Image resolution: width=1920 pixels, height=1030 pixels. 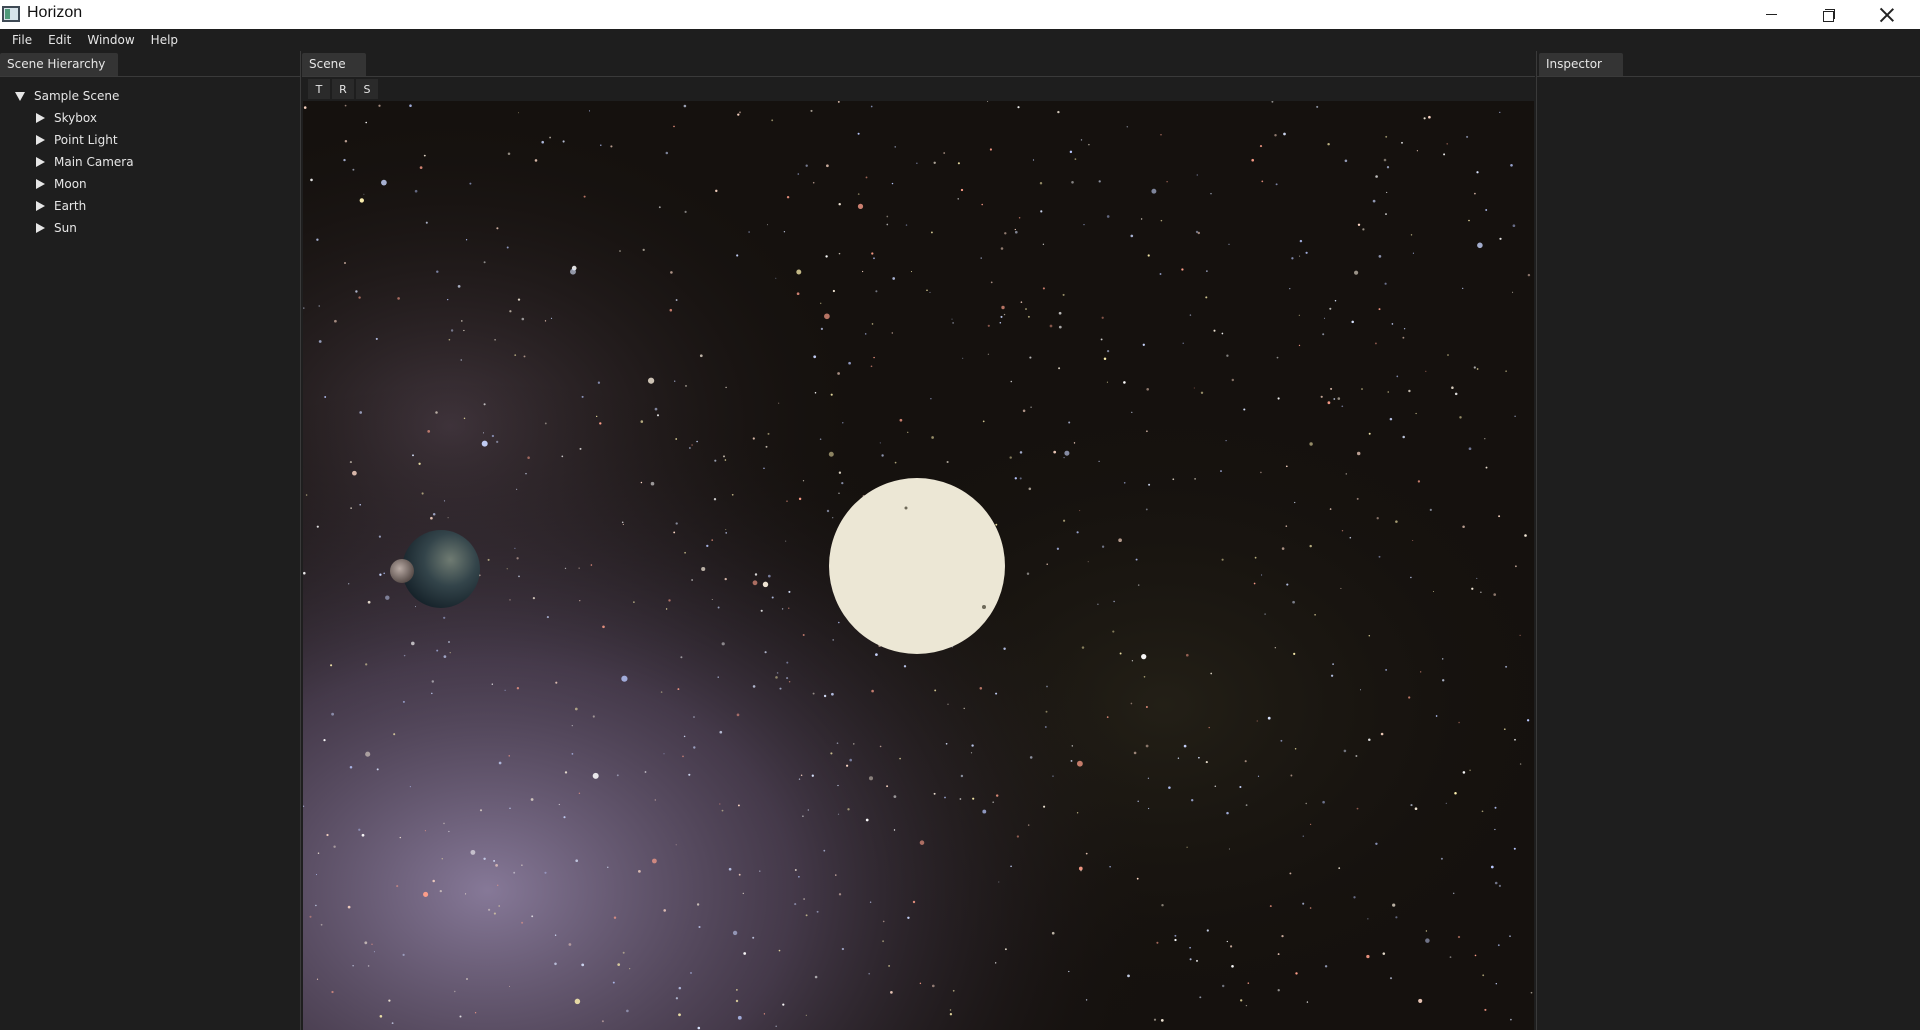 What do you see at coordinates (59, 64) in the screenshot?
I see `tab-scene-hierarchy: Scene Hierarchy` at bounding box center [59, 64].